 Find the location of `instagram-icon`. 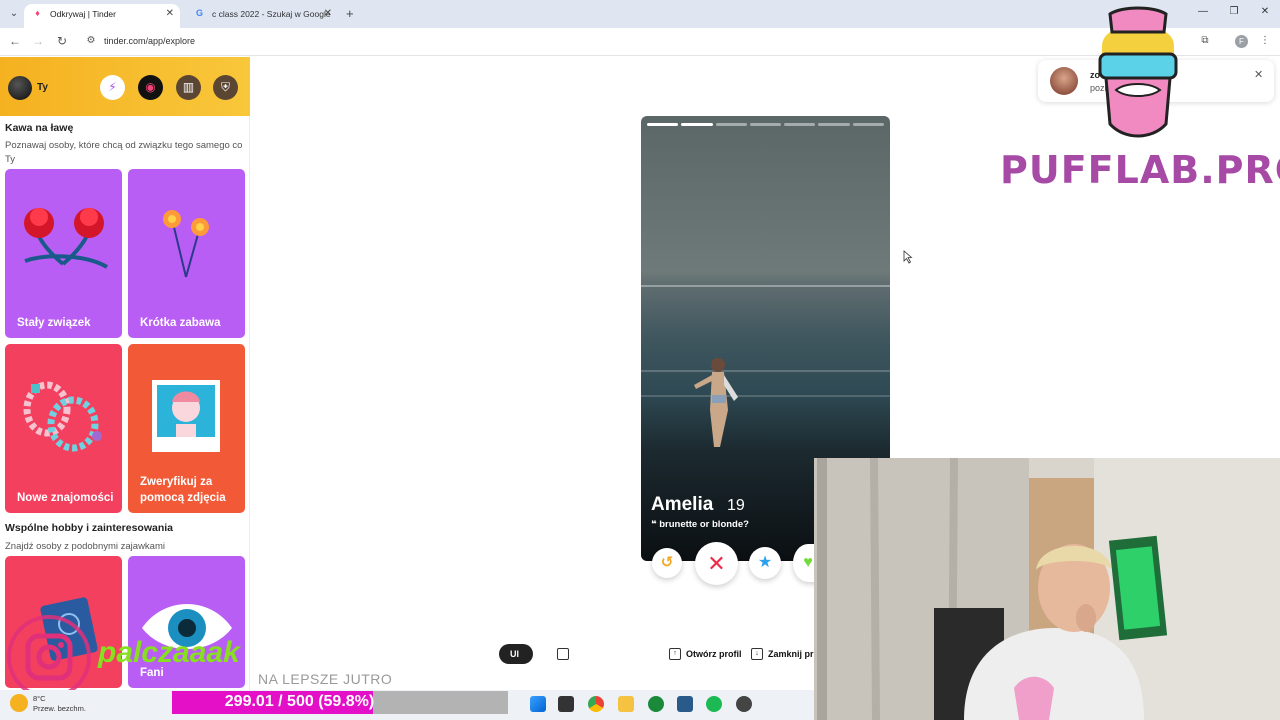

instagram-icon is located at coordinates (49, 657).